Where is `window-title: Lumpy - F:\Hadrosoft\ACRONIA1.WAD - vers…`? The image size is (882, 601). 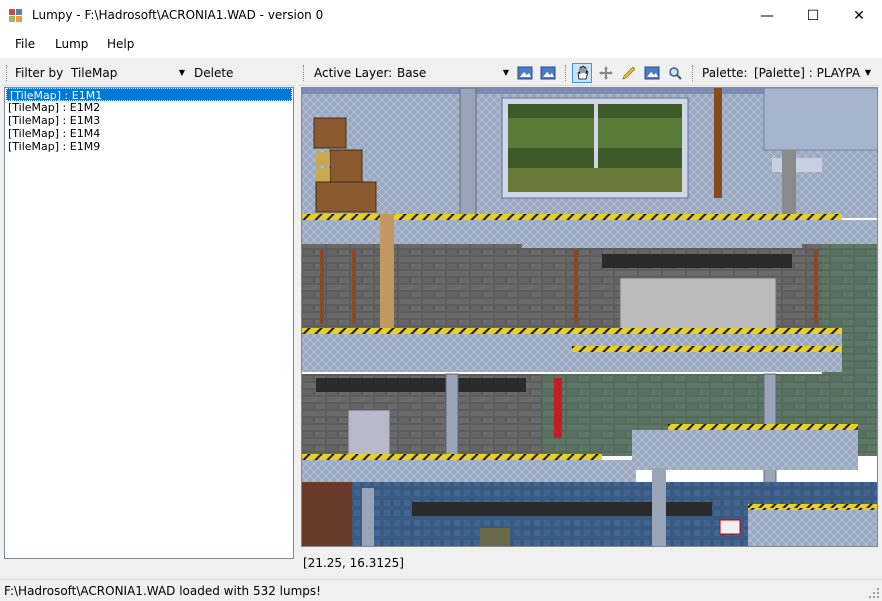
window-title: Lumpy - F:\Hadrosoft\ACRONIA1.WAD - vers… is located at coordinates (178, 15).